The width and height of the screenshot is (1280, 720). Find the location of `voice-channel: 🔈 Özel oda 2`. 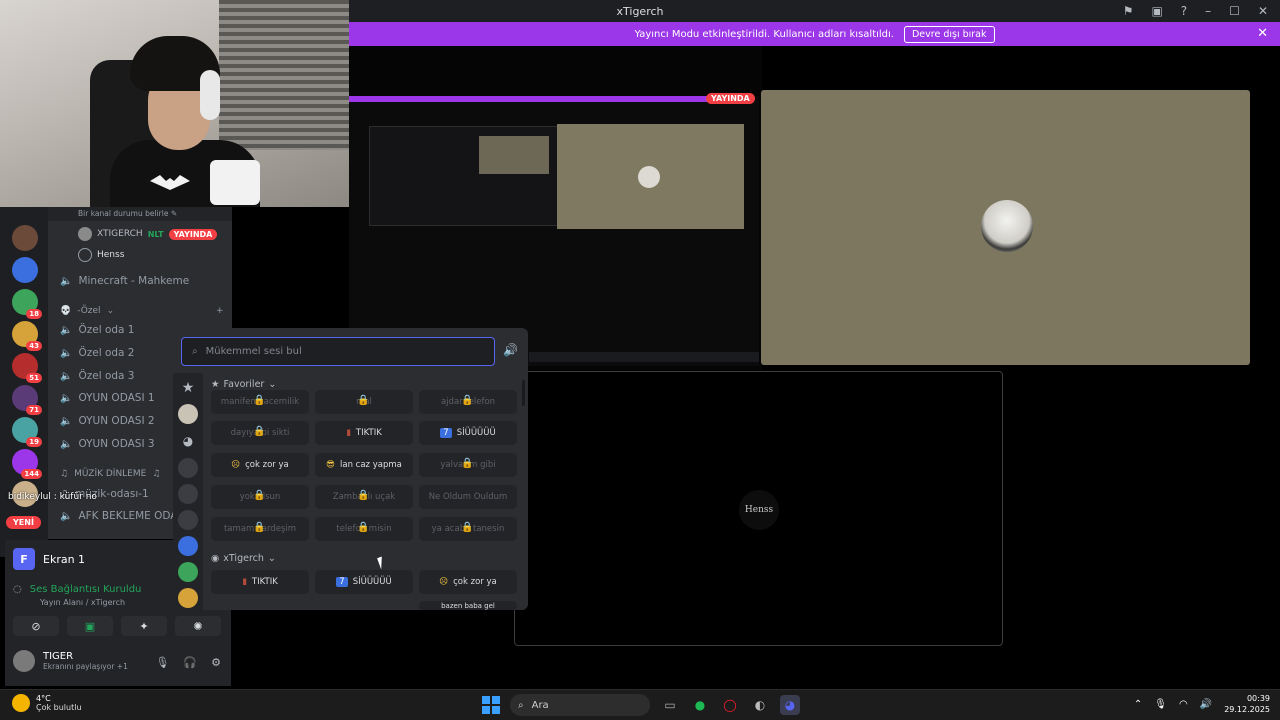

voice-channel: 🔈 Özel oda 2 is located at coordinates (97, 353).